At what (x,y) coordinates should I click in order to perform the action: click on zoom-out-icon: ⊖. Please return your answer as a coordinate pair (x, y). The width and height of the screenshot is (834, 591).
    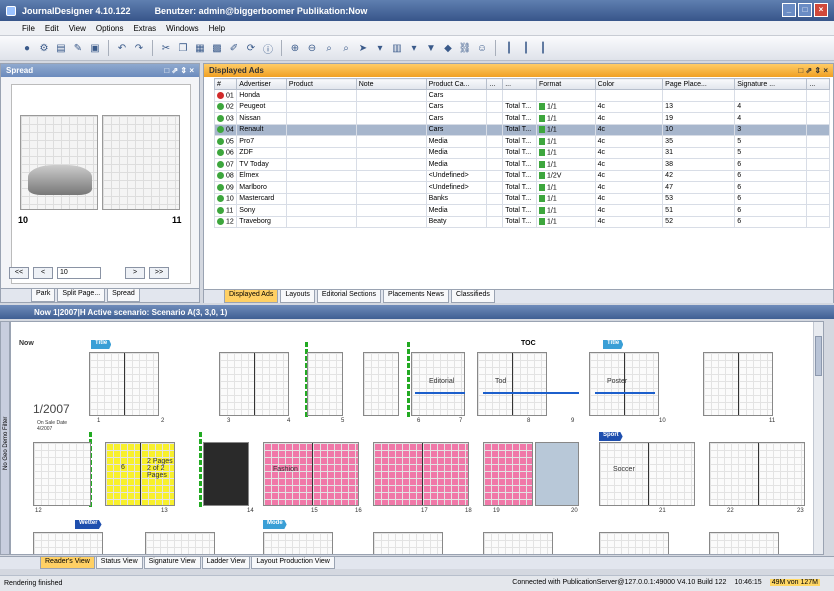
    Looking at the image, I should click on (312, 48).